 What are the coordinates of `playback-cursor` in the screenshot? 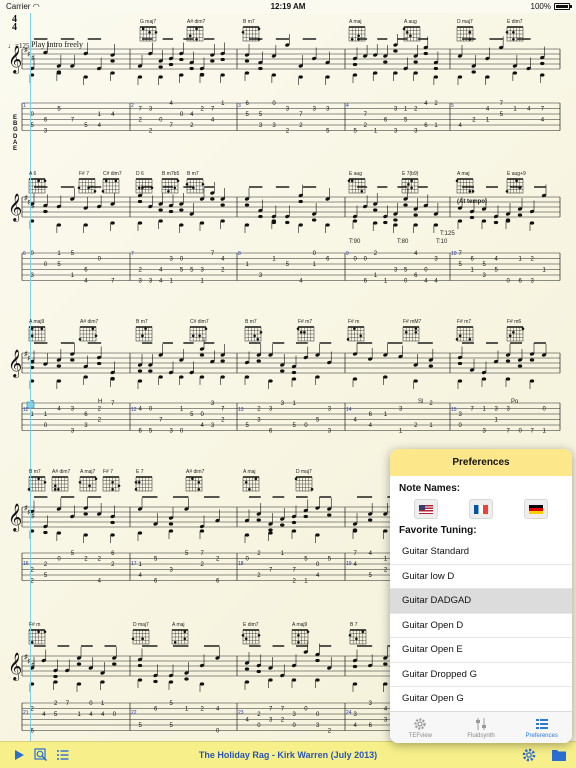 It's located at (30, 377).